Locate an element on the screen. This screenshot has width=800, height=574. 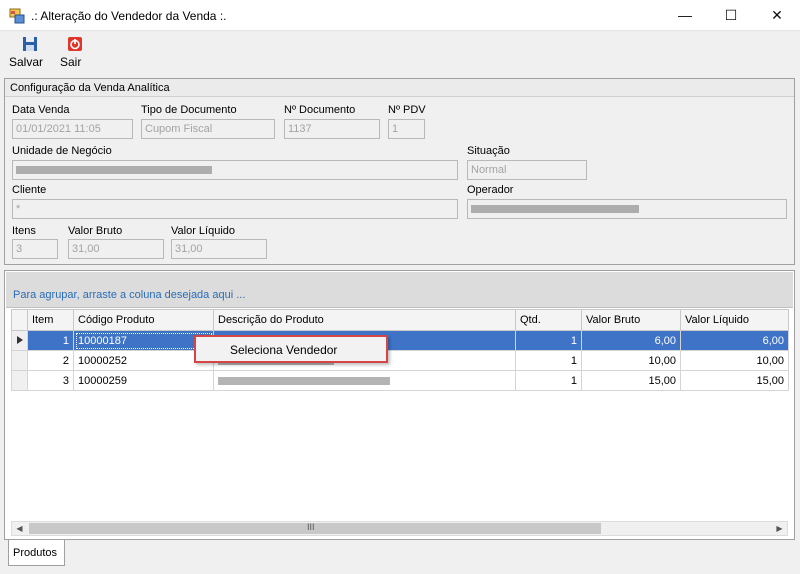
horizontal-scrollbar: ◀ III ▶ is located at coordinates (399, 528).